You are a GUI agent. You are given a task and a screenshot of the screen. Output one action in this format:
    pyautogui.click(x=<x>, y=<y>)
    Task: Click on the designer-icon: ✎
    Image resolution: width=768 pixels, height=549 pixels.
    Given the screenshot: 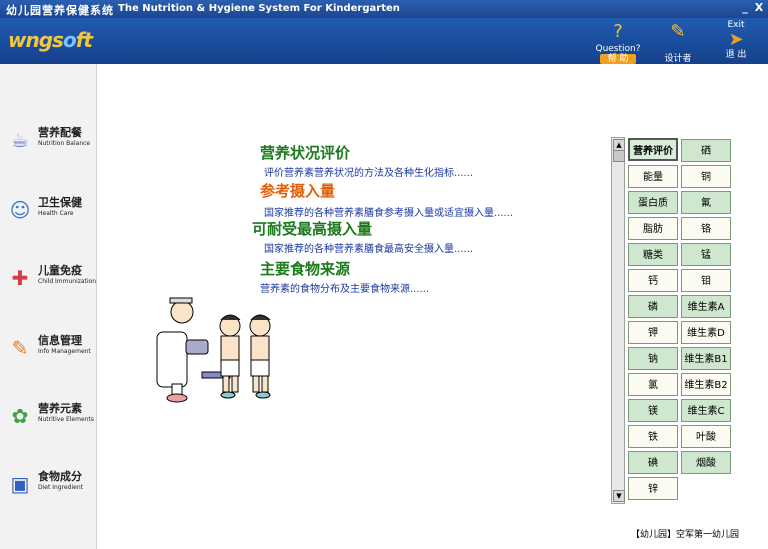 What is the action you would take?
    pyautogui.click(x=678, y=31)
    